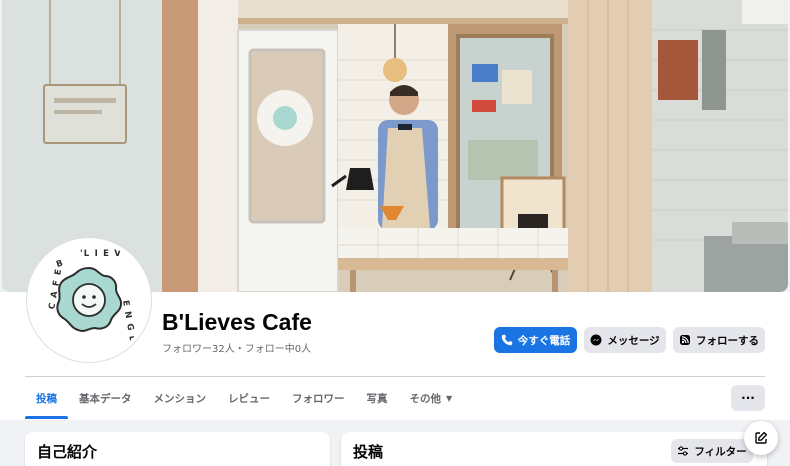 The image size is (790, 466). I want to click on filter-button: フィルター, so click(712, 451).